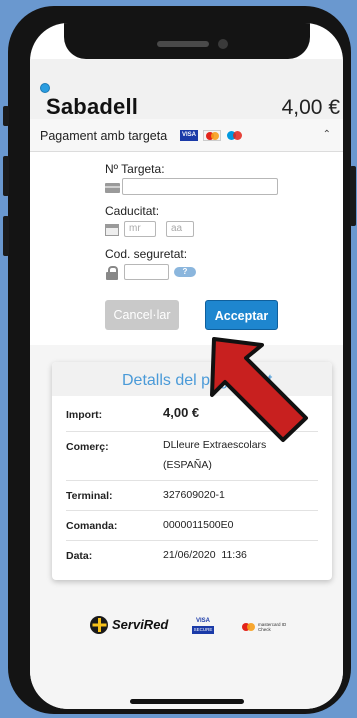 The height and width of the screenshot is (718, 357). What do you see at coordinates (259, 389) in the screenshot?
I see `red-arrow-icon` at bounding box center [259, 389].